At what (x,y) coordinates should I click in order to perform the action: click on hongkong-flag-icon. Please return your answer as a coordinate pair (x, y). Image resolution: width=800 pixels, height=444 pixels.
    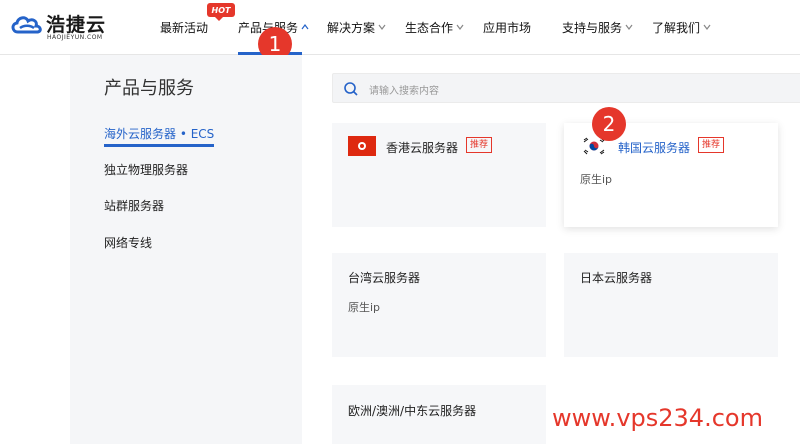
    Looking at the image, I should click on (362, 146).